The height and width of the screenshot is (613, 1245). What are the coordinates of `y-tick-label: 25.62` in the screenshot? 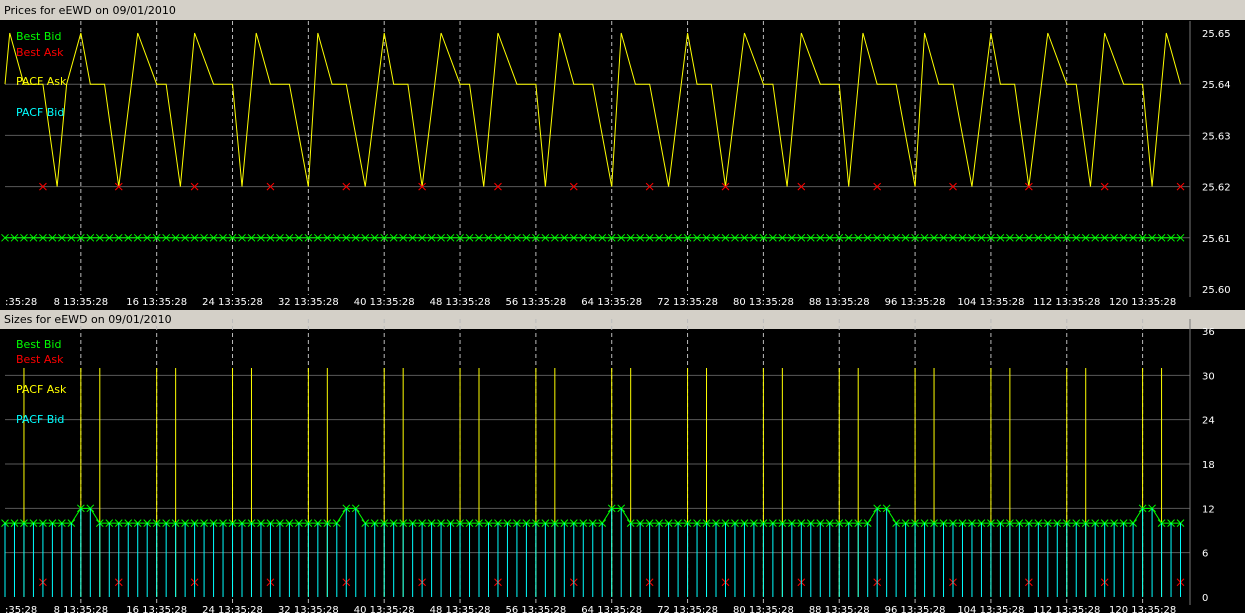 It's located at (1216, 188).